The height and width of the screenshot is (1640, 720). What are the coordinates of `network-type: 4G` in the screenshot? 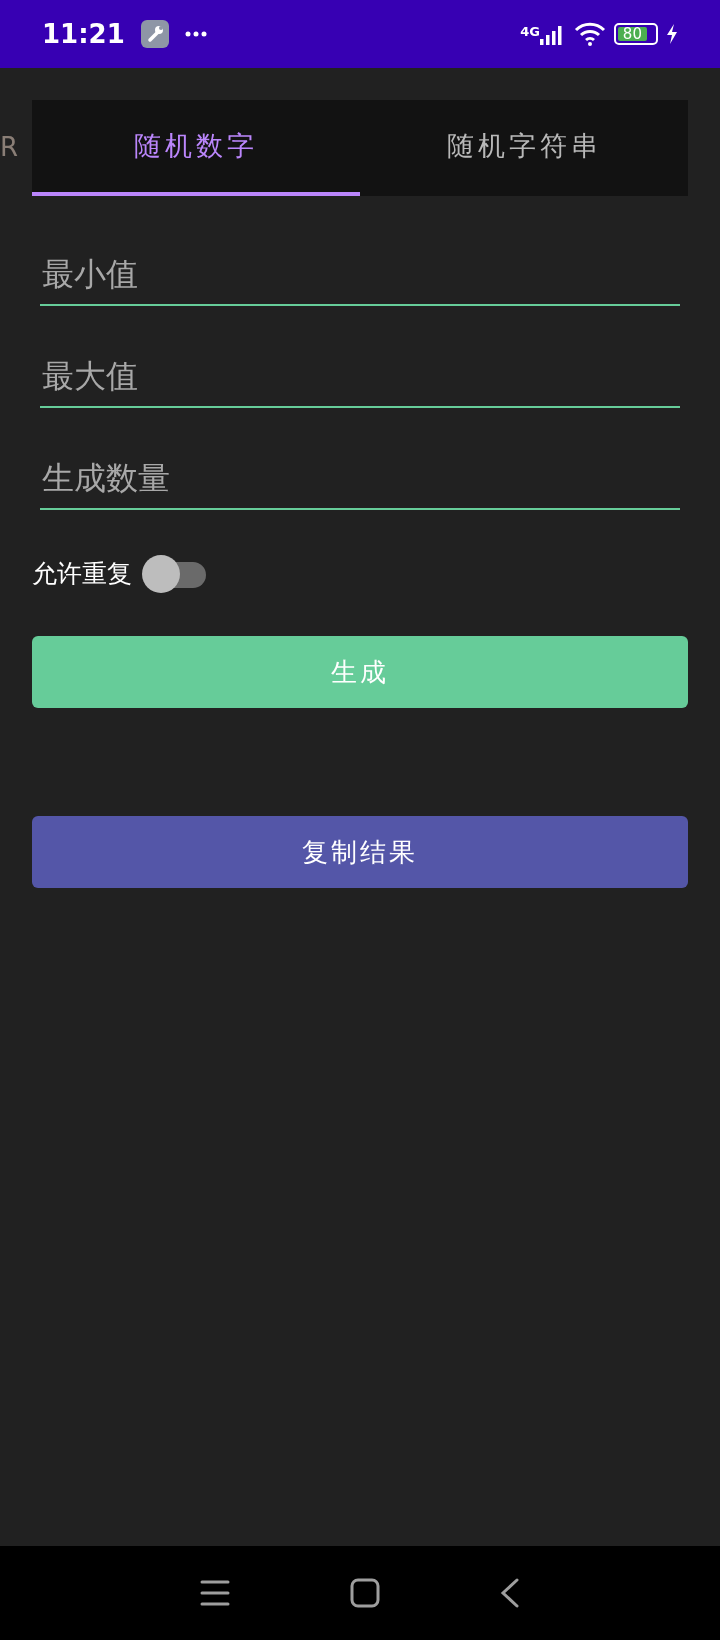 It's located at (530, 32).